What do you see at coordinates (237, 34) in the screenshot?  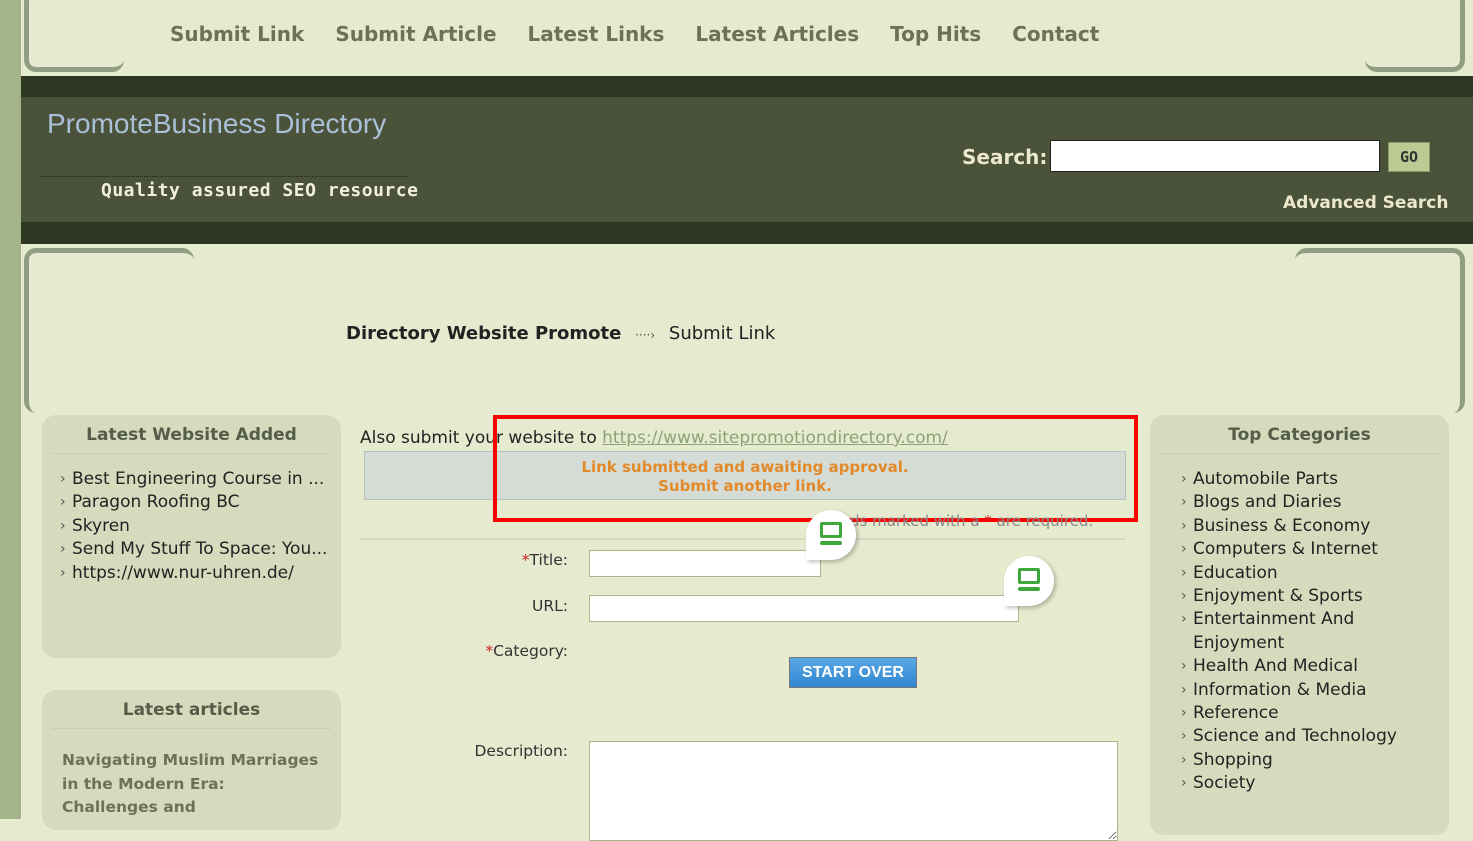 I see `nav-submit-link: Submit Link` at bounding box center [237, 34].